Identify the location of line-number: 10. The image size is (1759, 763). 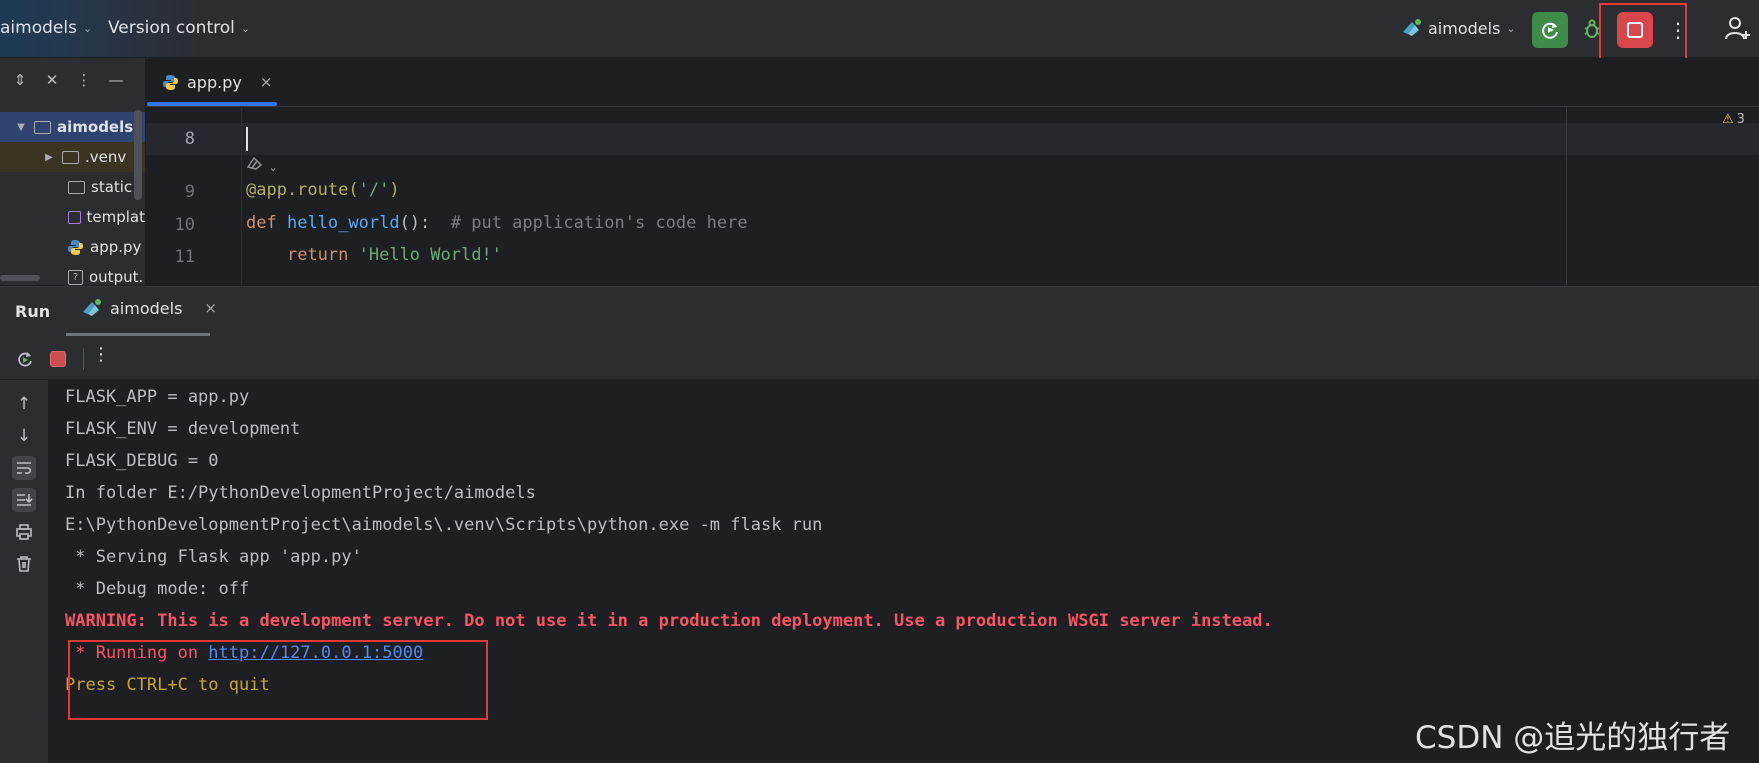
(184, 225).